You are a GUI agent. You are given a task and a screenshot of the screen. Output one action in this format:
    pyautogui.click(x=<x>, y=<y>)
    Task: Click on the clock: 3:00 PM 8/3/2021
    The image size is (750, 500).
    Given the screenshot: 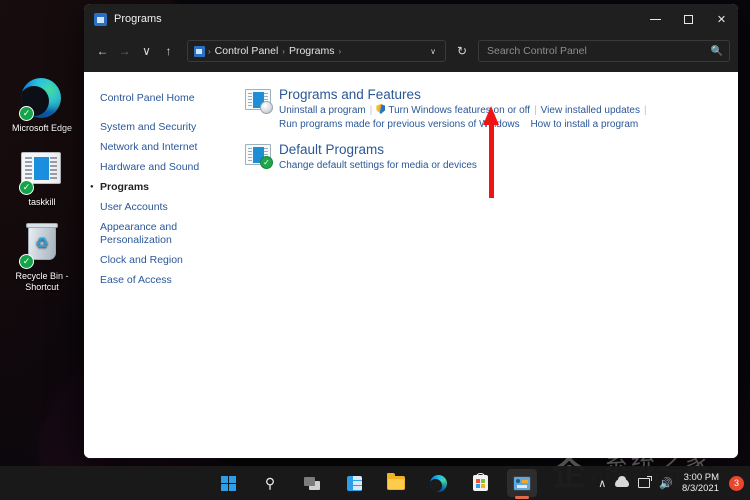 What is the action you would take?
    pyautogui.click(x=700, y=483)
    